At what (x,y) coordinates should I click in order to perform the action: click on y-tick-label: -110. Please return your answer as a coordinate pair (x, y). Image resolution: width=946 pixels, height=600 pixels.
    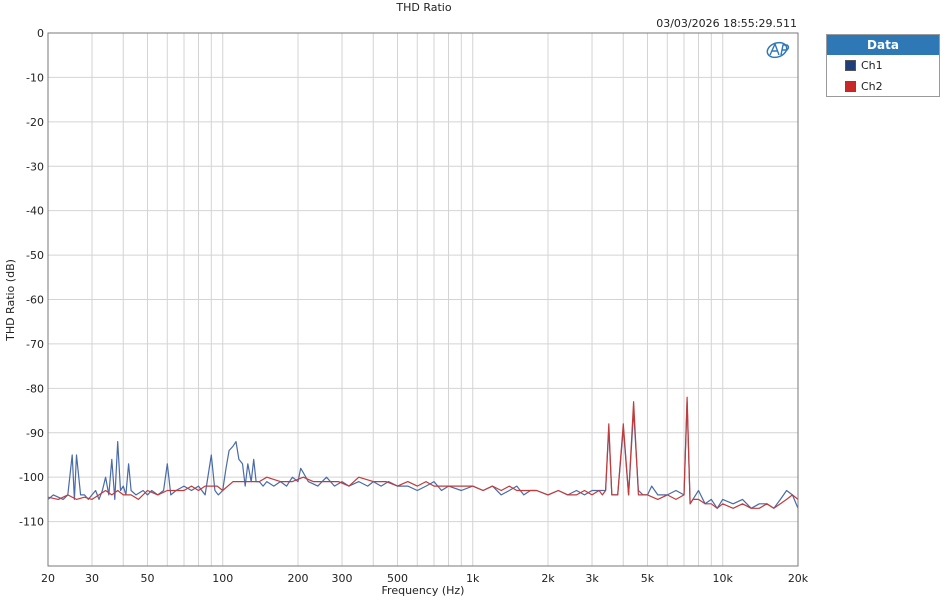
    Looking at the image, I should click on (31, 522).